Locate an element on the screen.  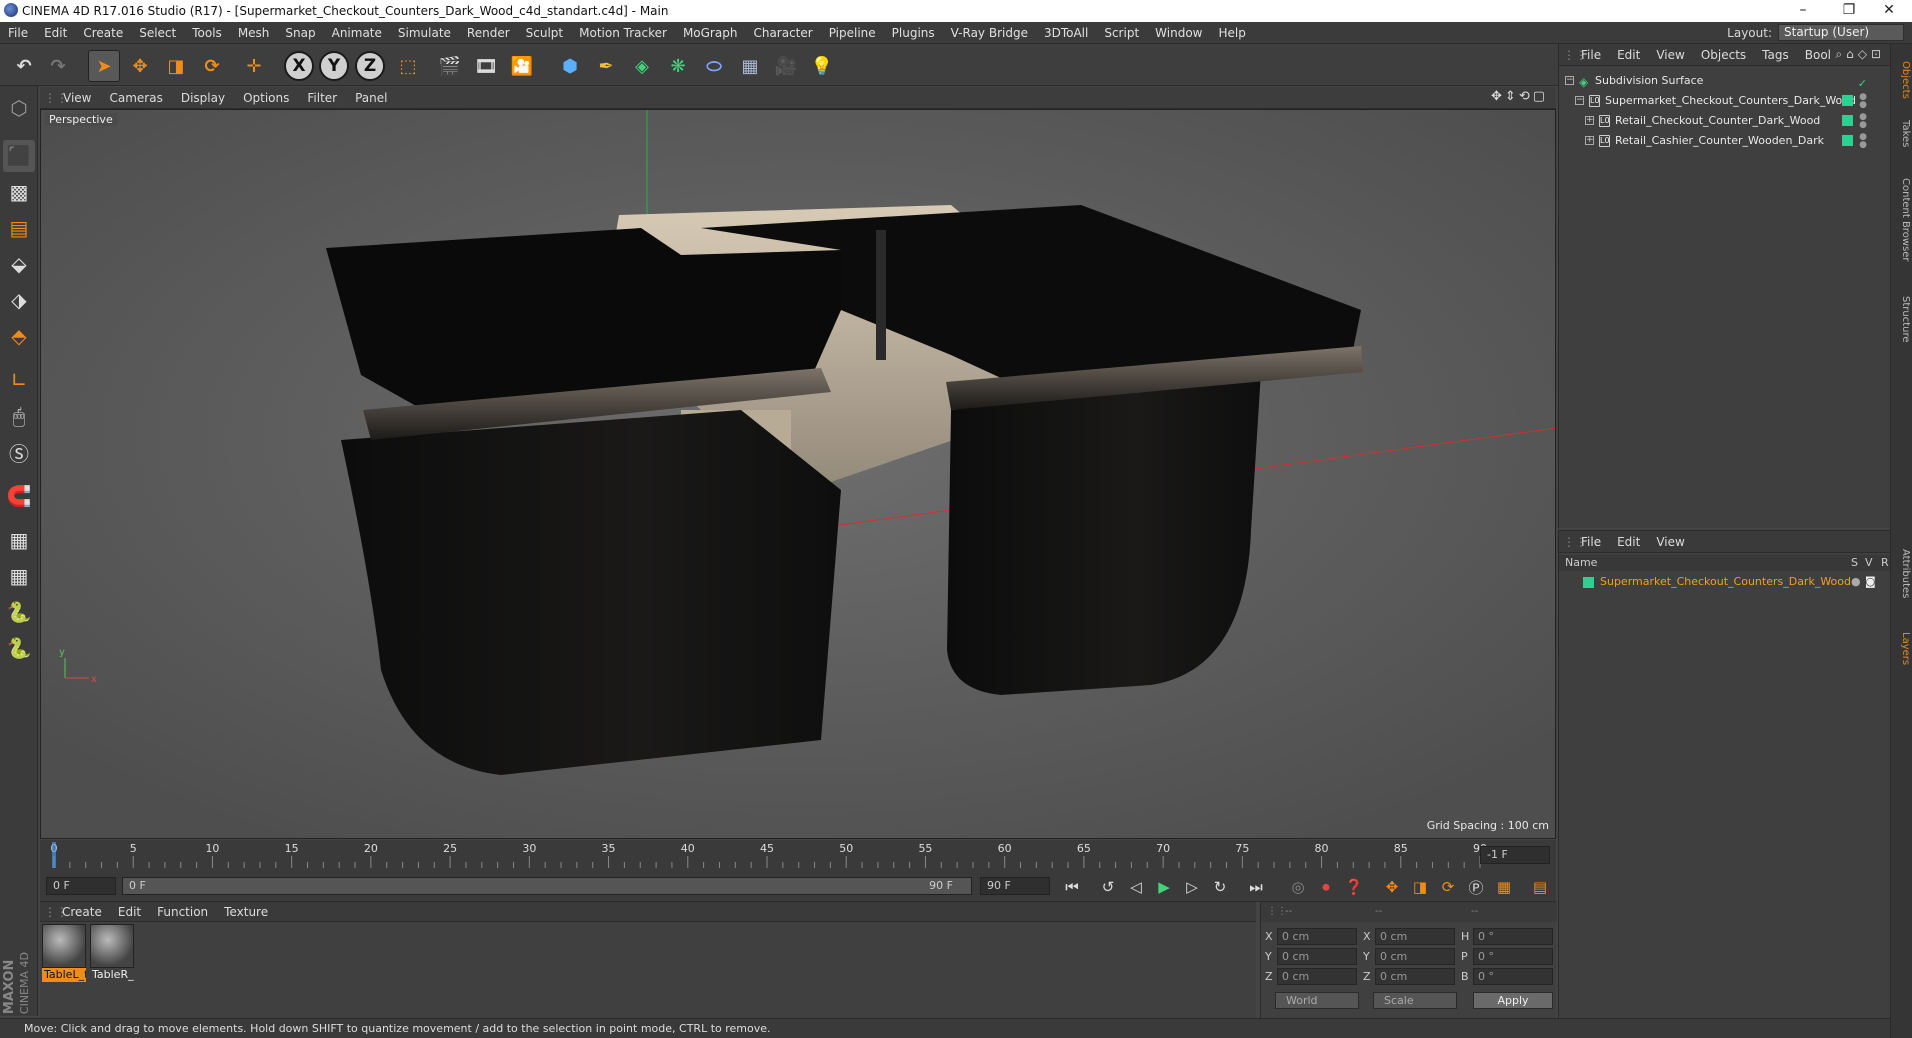
collapse-icon: − is located at coordinates (1579, 100).